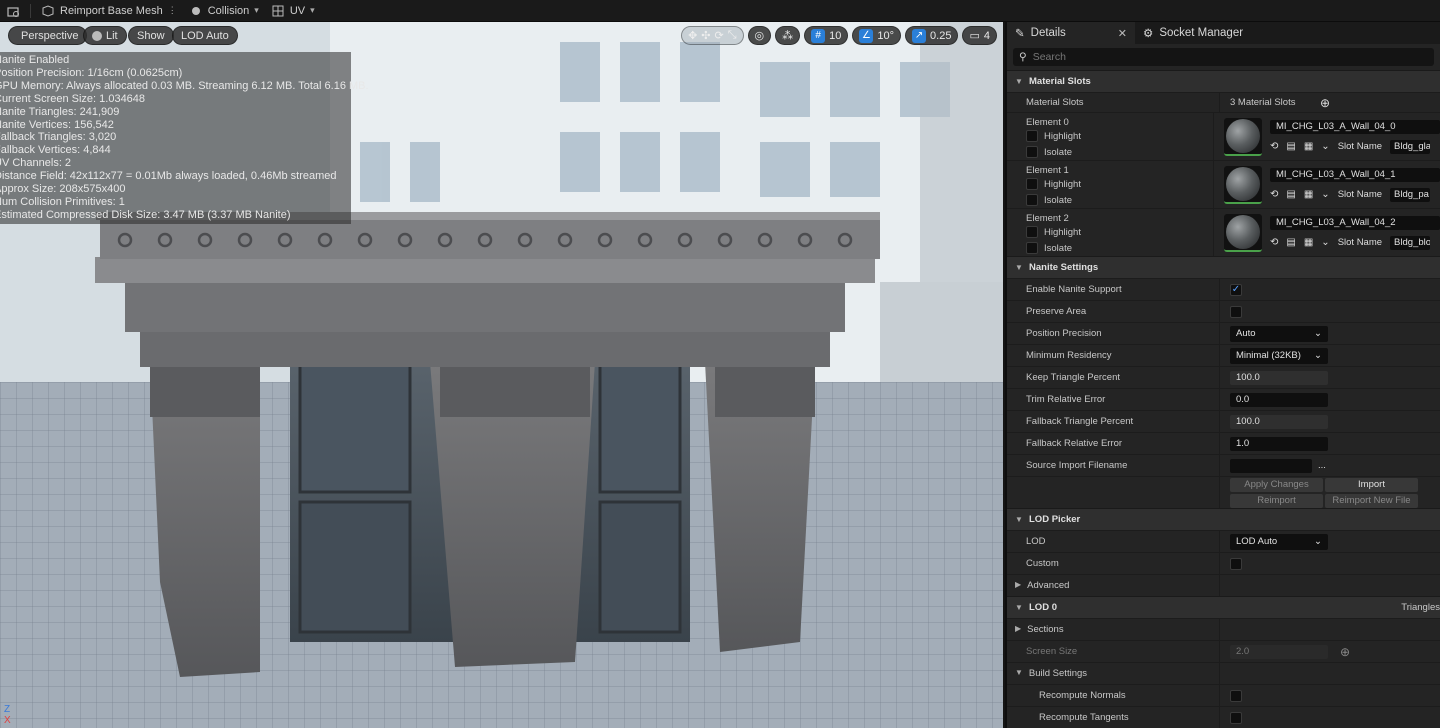  Describe the element at coordinates (1055, 102) in the screenshot. I see `property-label: Material Slots` at that location.